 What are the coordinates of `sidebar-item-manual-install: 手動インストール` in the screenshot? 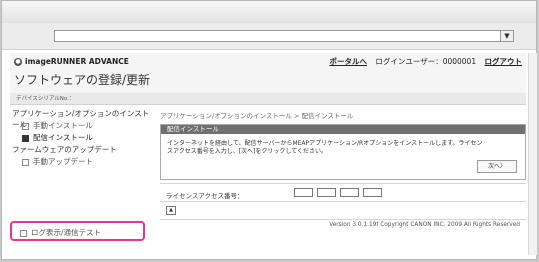 It's located at (57, 125).